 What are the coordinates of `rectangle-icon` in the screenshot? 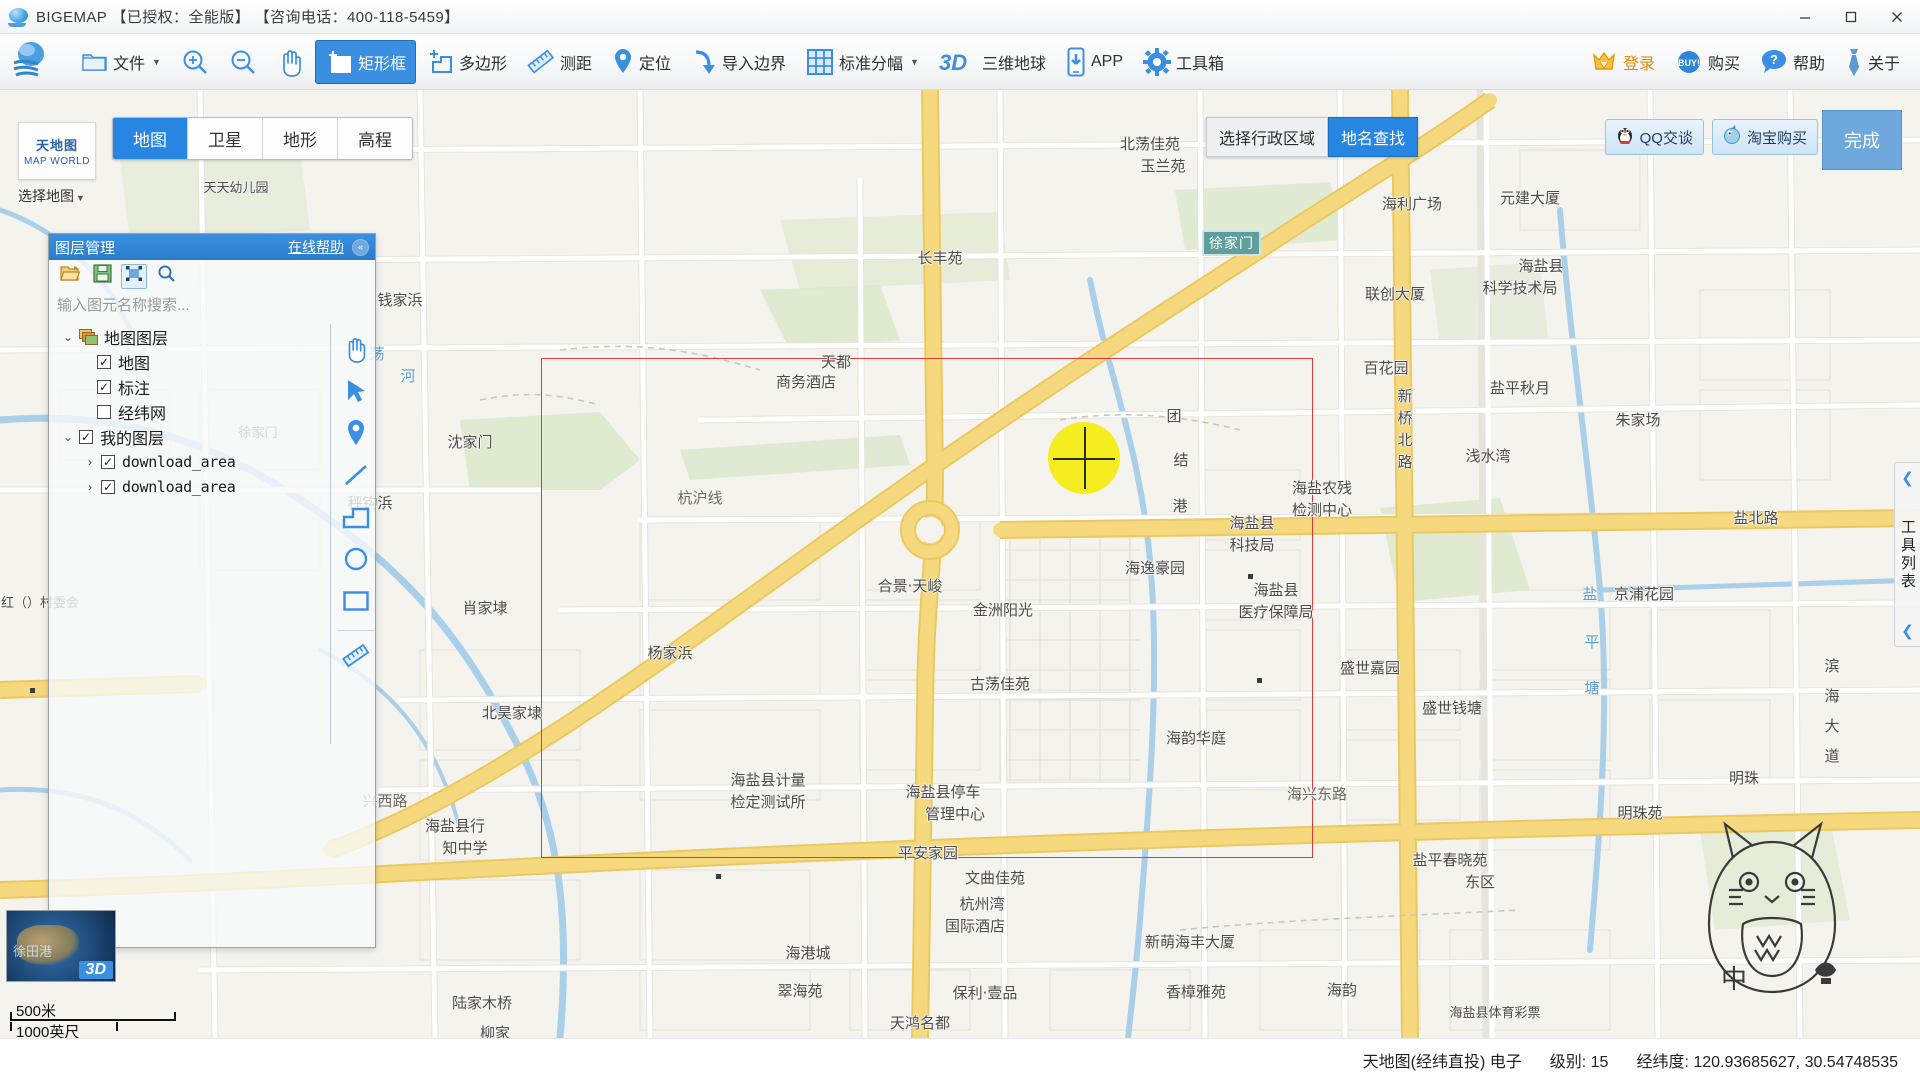 It's located at (356, 603).